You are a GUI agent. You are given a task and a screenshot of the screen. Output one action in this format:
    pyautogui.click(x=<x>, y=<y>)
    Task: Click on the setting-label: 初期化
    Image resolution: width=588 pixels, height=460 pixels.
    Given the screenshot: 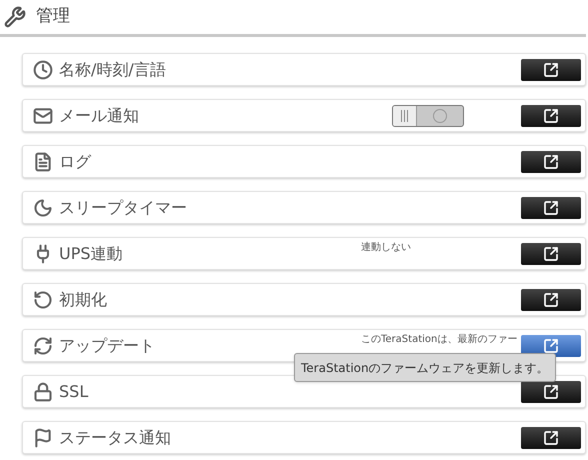 What is the action you would take?
    pyautogui.click(x=83, y=299)
    